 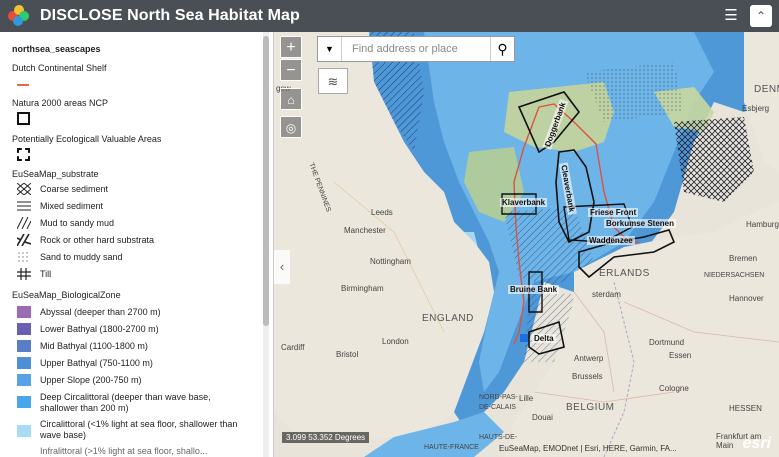 I want to click on map-label: Lille, so click(x=526, y=398).